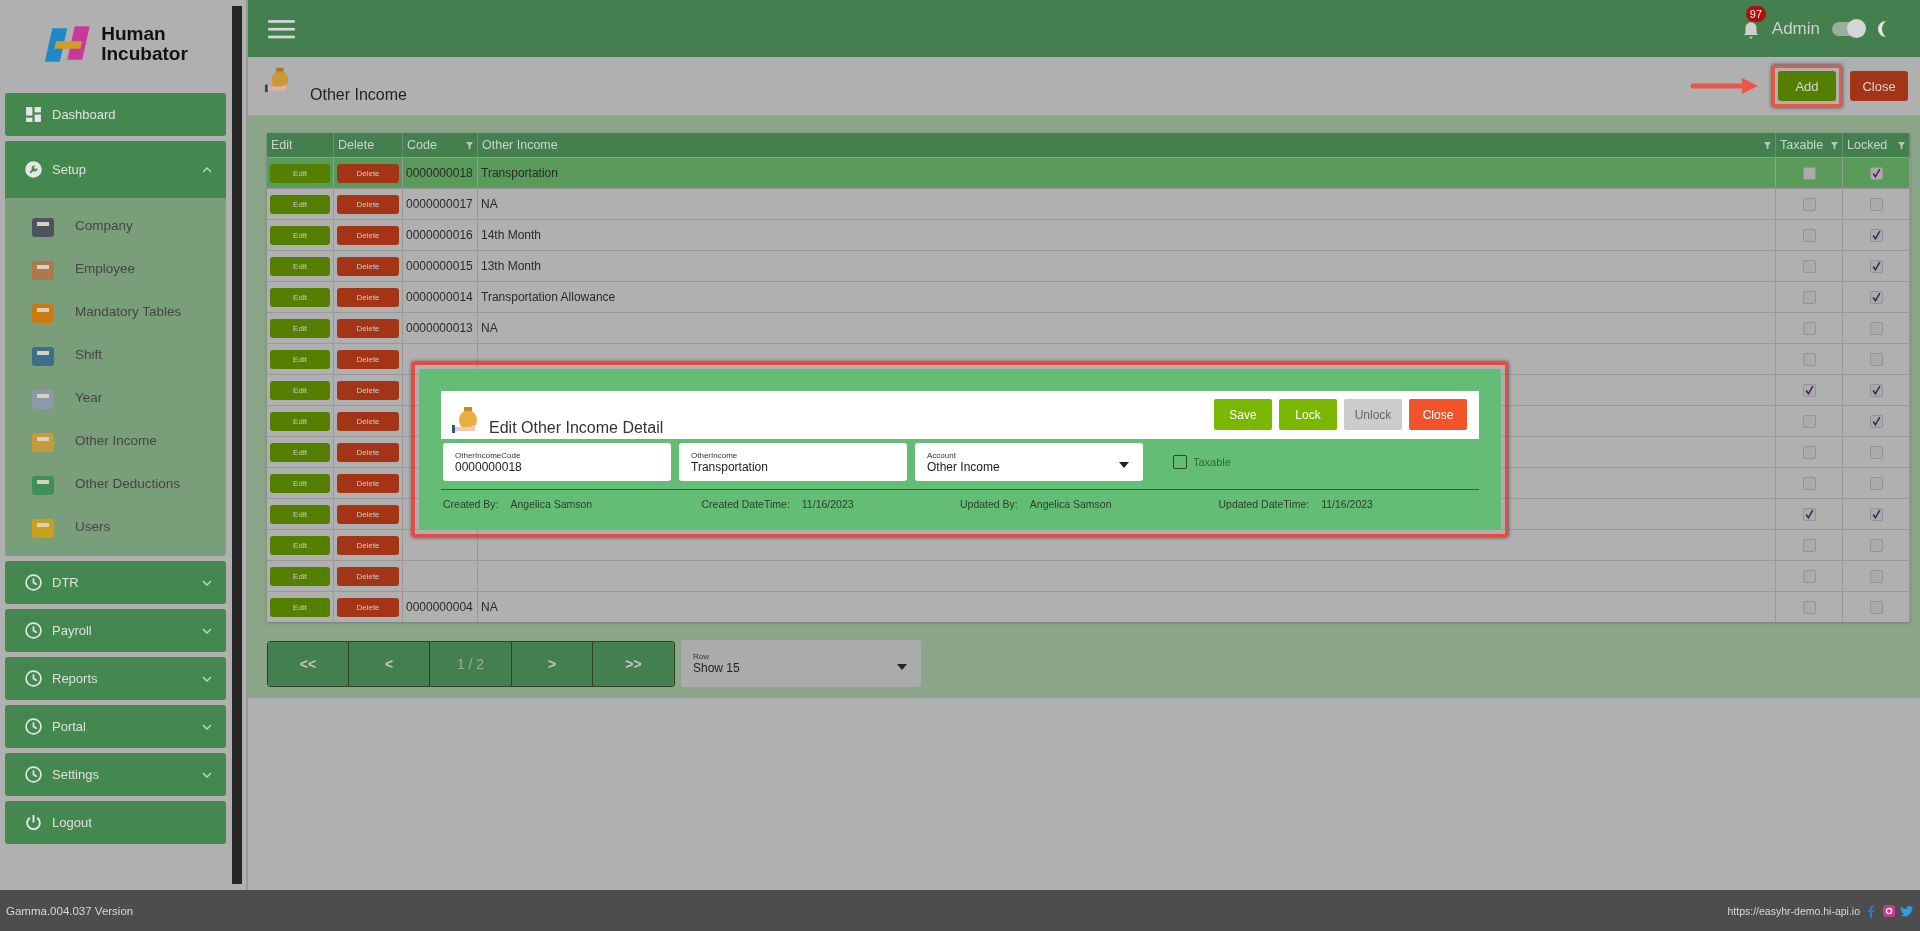  Describe the element at coordinates (127, 225) in the screenshot. I see `nav-subitem: Company` at that location.